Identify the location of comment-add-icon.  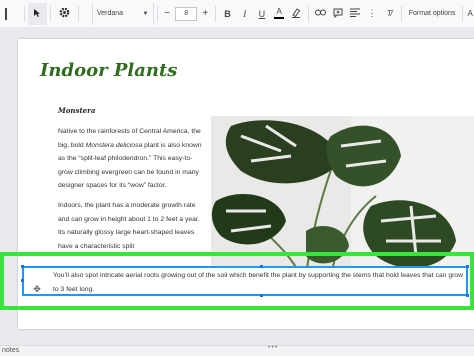
(338, 14).